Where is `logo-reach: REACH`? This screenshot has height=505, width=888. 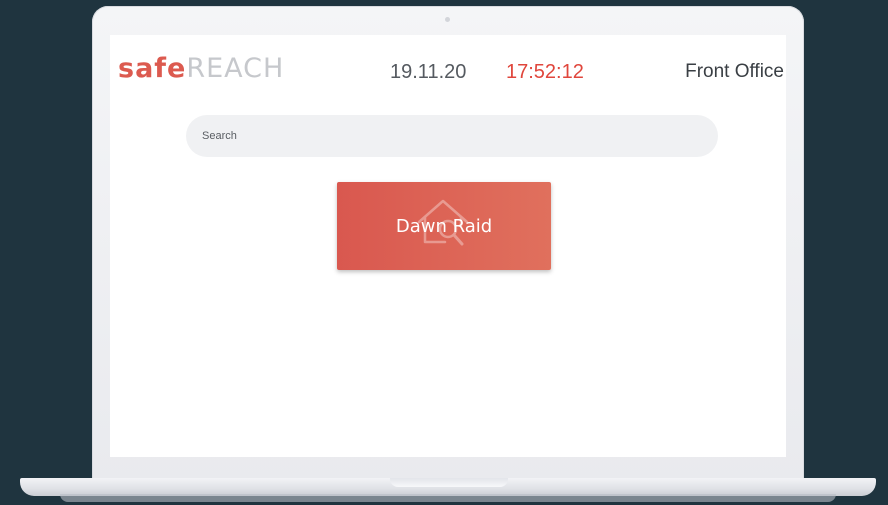
logo-reach: REACH is located at coordinates (235, 68).